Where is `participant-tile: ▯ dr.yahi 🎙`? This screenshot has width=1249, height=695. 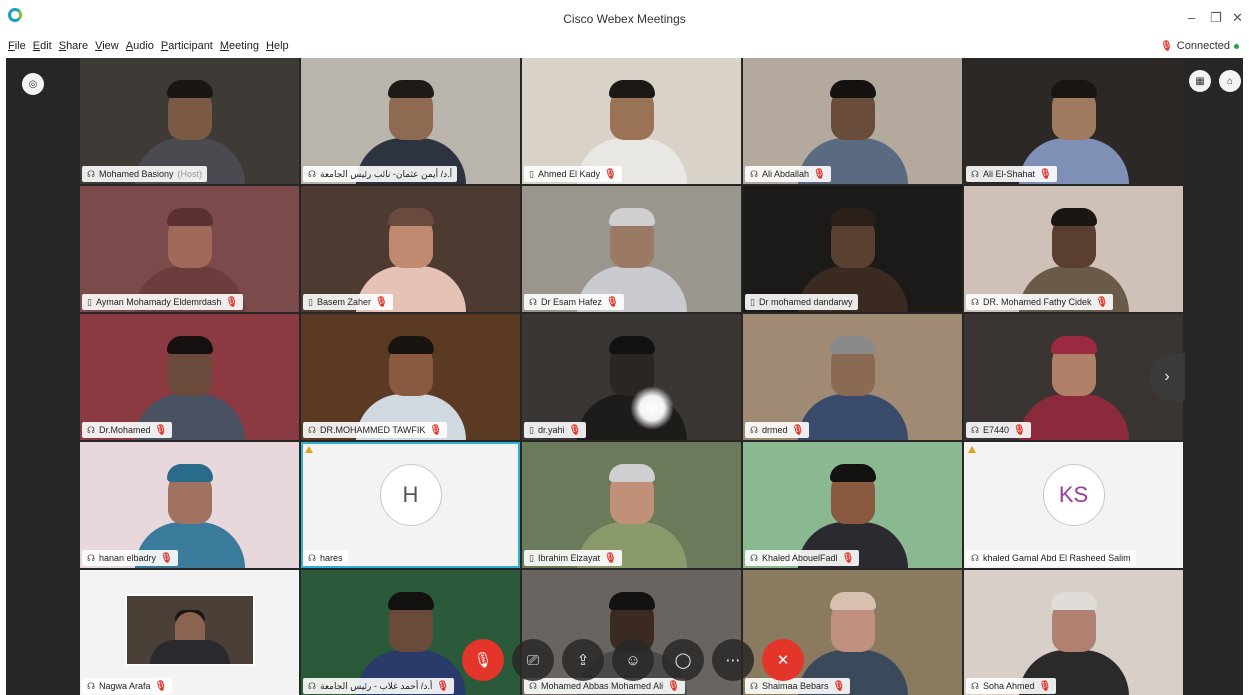
participant-tile: ▯ dr.yahi 🎙 is located at coordinates (631, 377).